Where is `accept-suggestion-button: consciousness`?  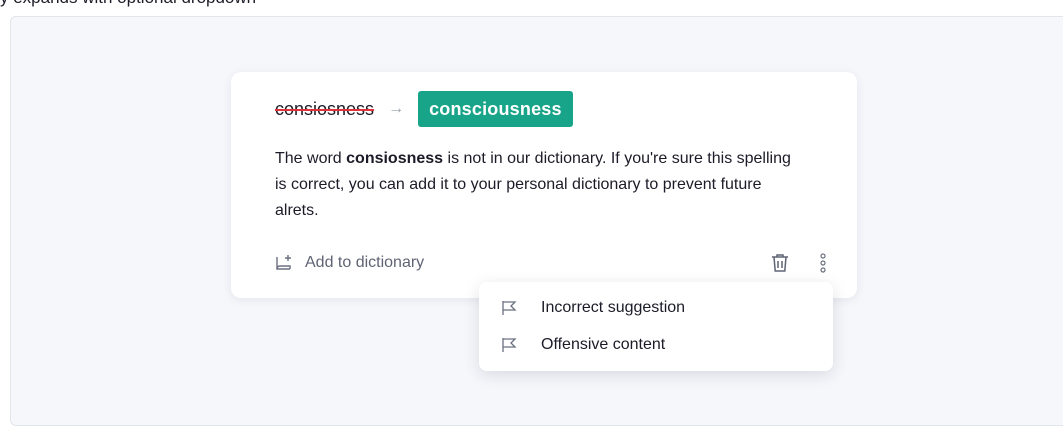 accept-suggestion-button: consciousness is located at coordinates (495, 109).